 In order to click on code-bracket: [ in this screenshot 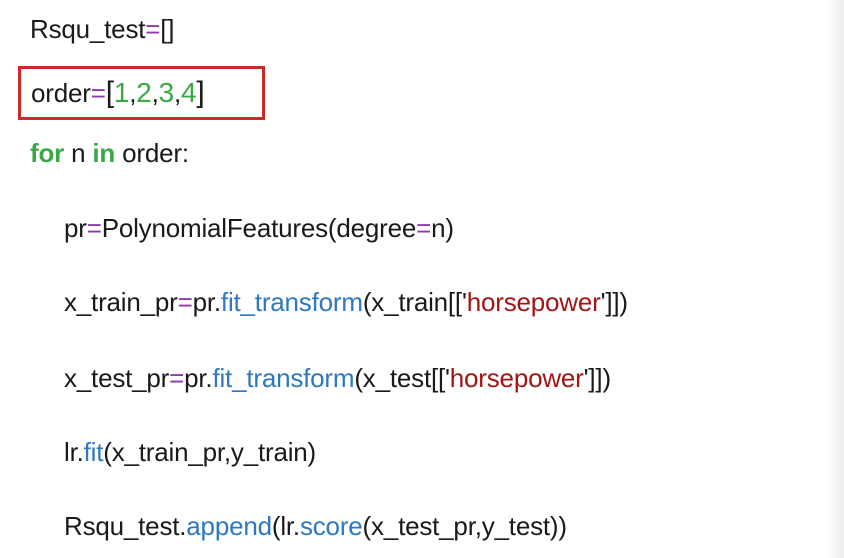, I will do `click(109, 92)`.